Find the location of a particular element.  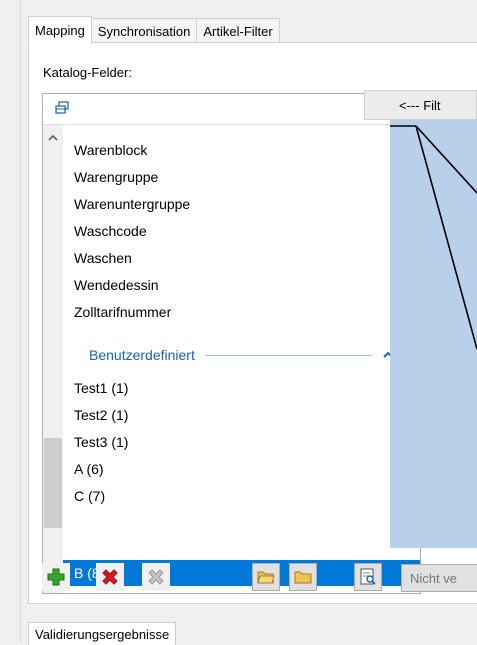

left-strip is located at coordinates (10, 321).